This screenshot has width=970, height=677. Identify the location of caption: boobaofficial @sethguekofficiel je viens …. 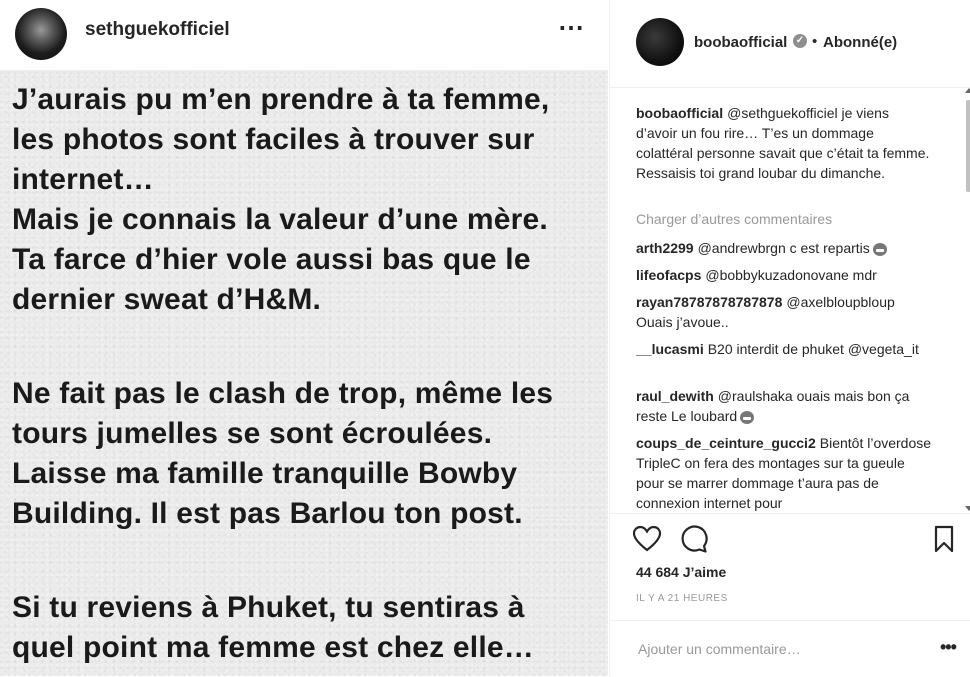
(785, 143).